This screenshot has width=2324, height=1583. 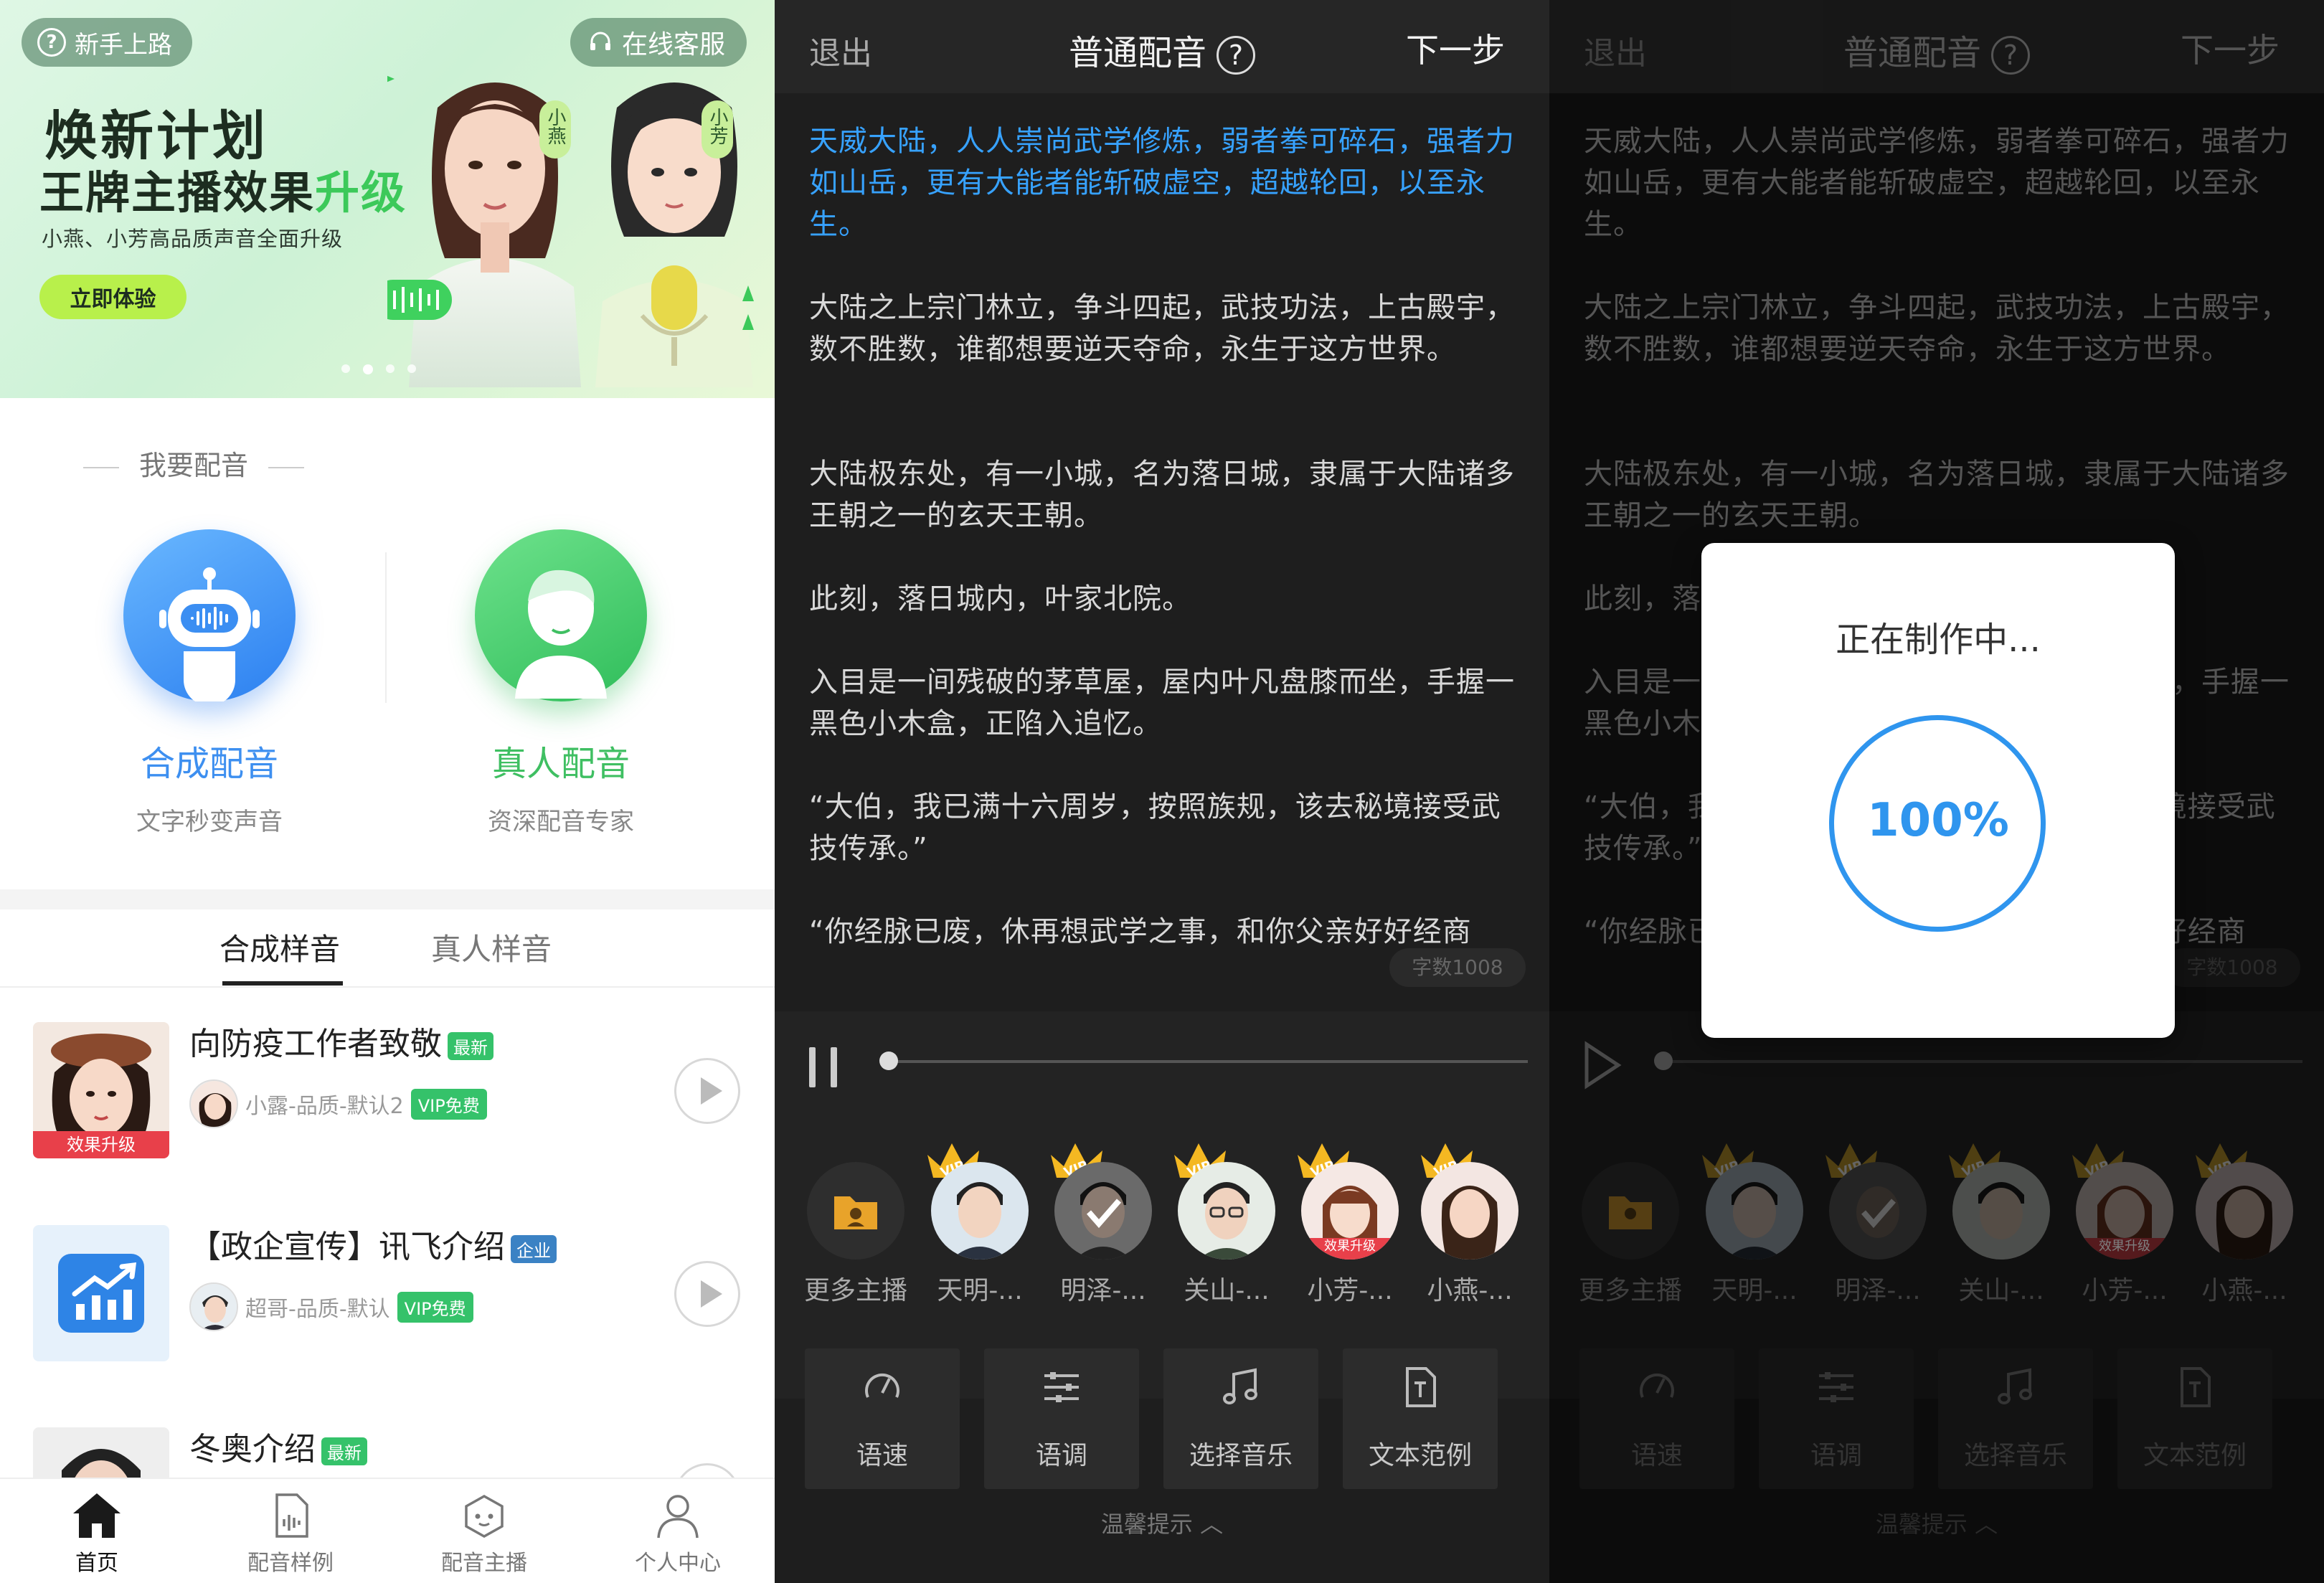 What do you see at coordinates (291, 1515) in the screenshot?
I see `document-audio-icon` at bounding box center [291, 1515].